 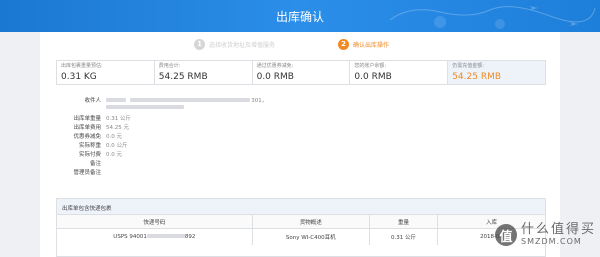 What do you see at coordinates (311, 236) in the screenshot?
I see `description-cell: Sony WI-C400耳机` at bounding box center [311, 236].